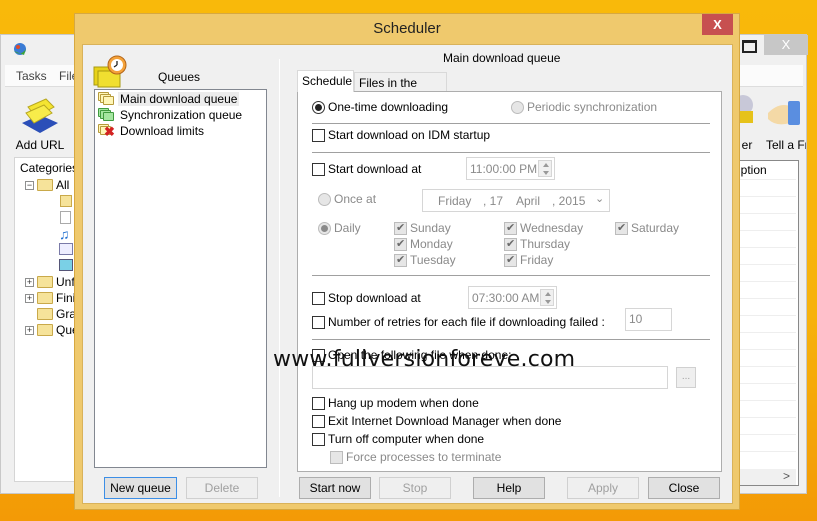 This screenshot has width=817, height=521. What do you see at coordinates (66, 249) in the screenshot?
I see `program-icon` at bounding box center [66, 249].